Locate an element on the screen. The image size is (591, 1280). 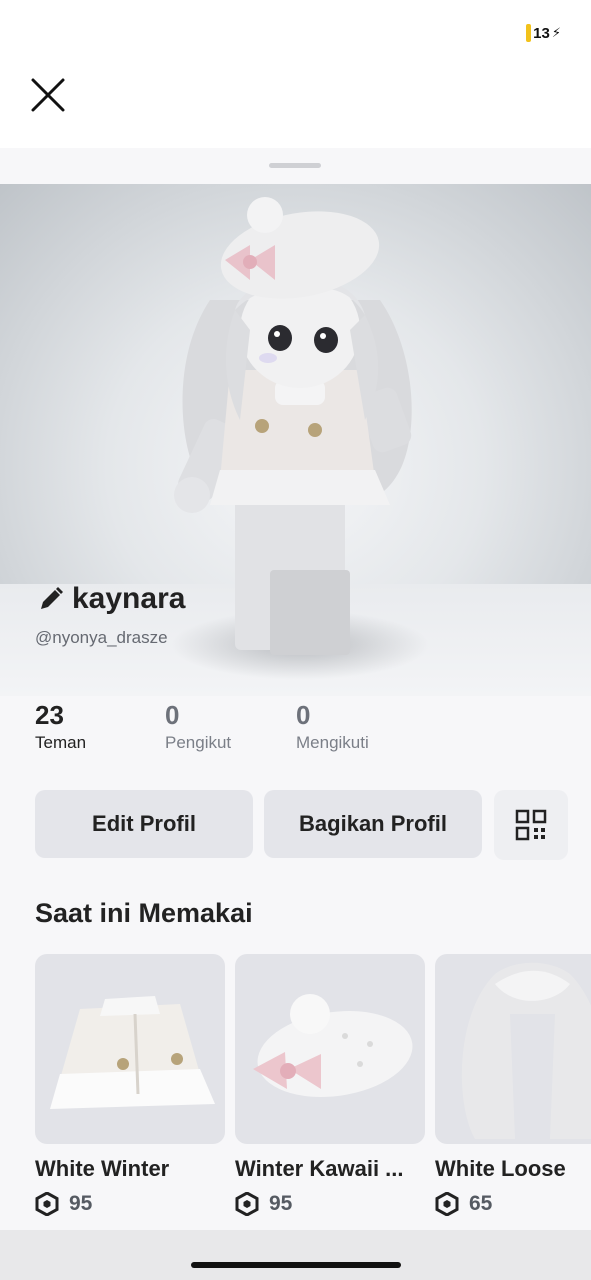
username: @nyonya_drasze is located at coordinates (101, 637).